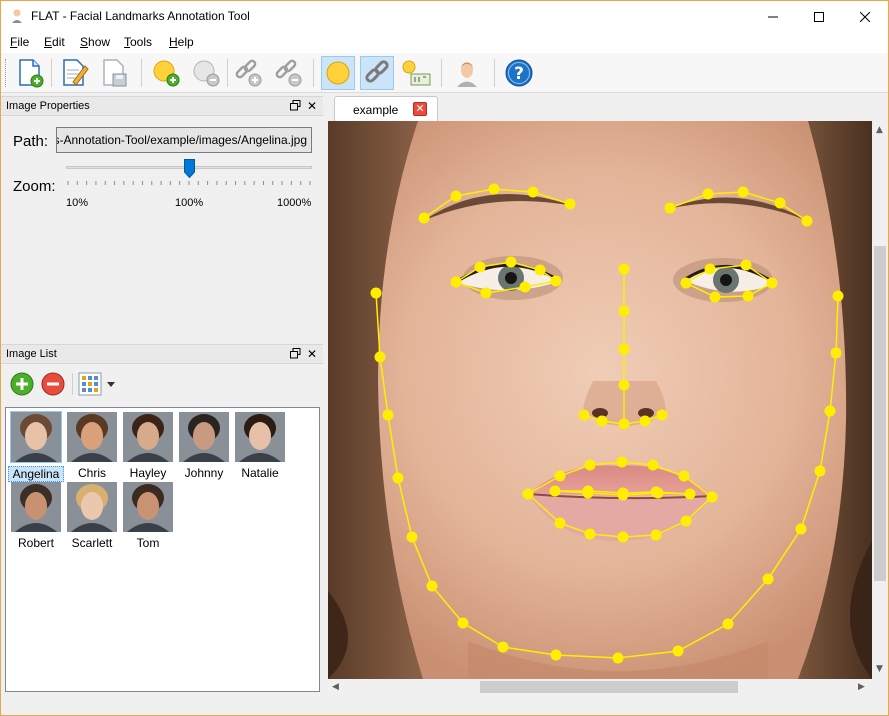 The image size is (889, 716). Describe the element at coordinates (420, 109) in the screenshot. I see `close-tab-icon: ✕` at that location.